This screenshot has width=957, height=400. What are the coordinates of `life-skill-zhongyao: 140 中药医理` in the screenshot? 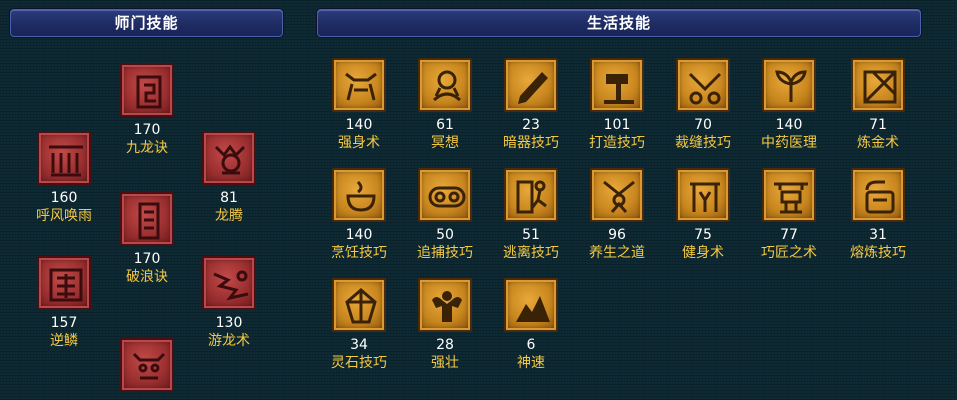 It's located at (789, 105).